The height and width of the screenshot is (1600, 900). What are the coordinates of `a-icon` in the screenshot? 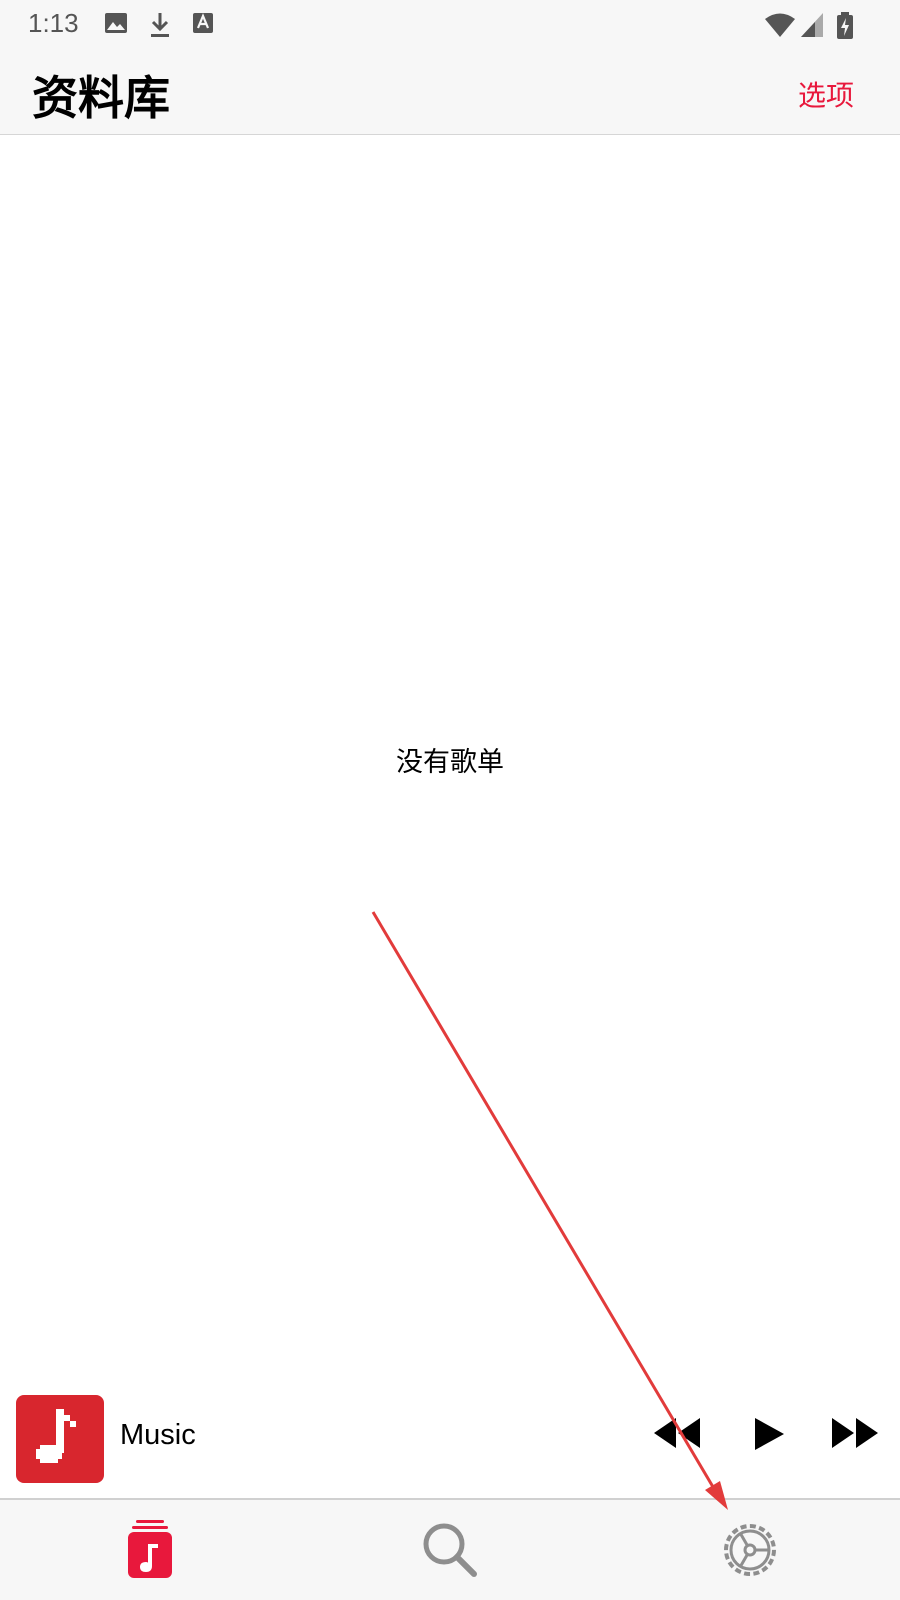 It's located at (203, 23).